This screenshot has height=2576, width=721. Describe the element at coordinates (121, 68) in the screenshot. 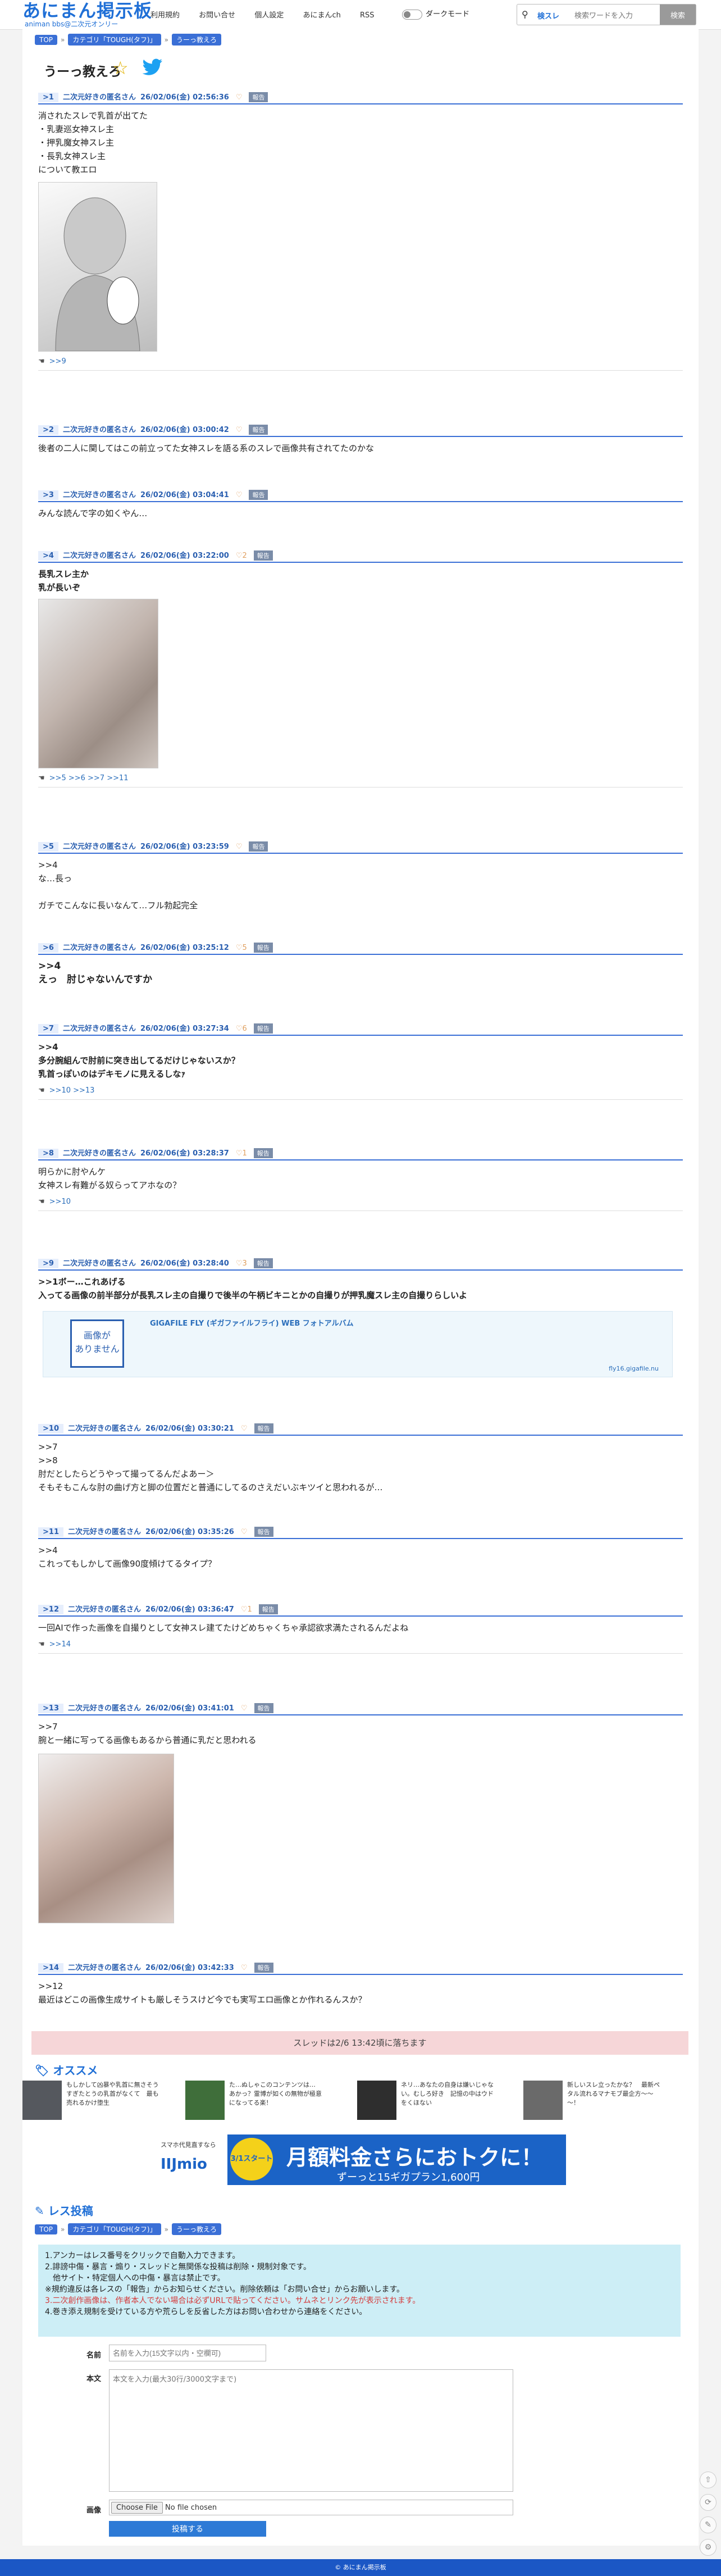

I see `favorite-star-icon: ☆` at that location.